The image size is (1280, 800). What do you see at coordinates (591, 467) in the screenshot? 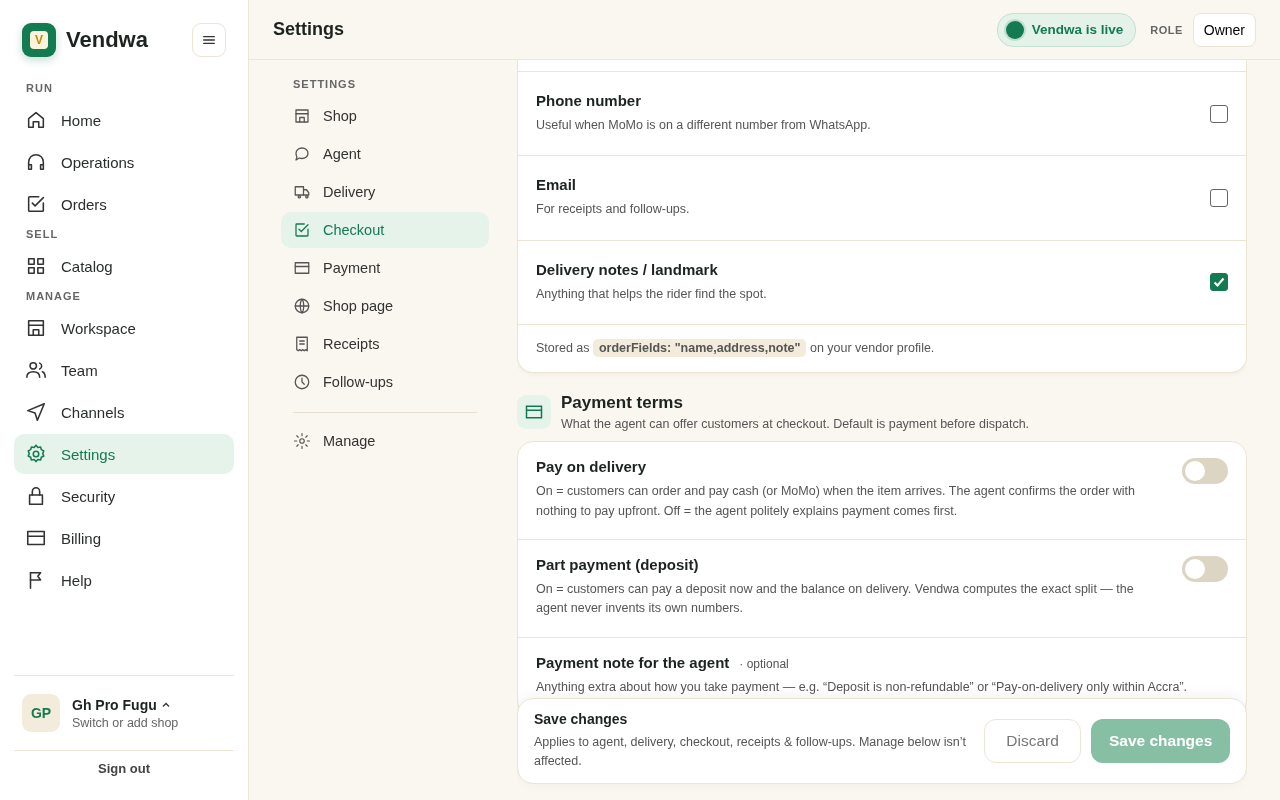
I see `option-title: Pay on delivery` at bounding box center [591, 467].